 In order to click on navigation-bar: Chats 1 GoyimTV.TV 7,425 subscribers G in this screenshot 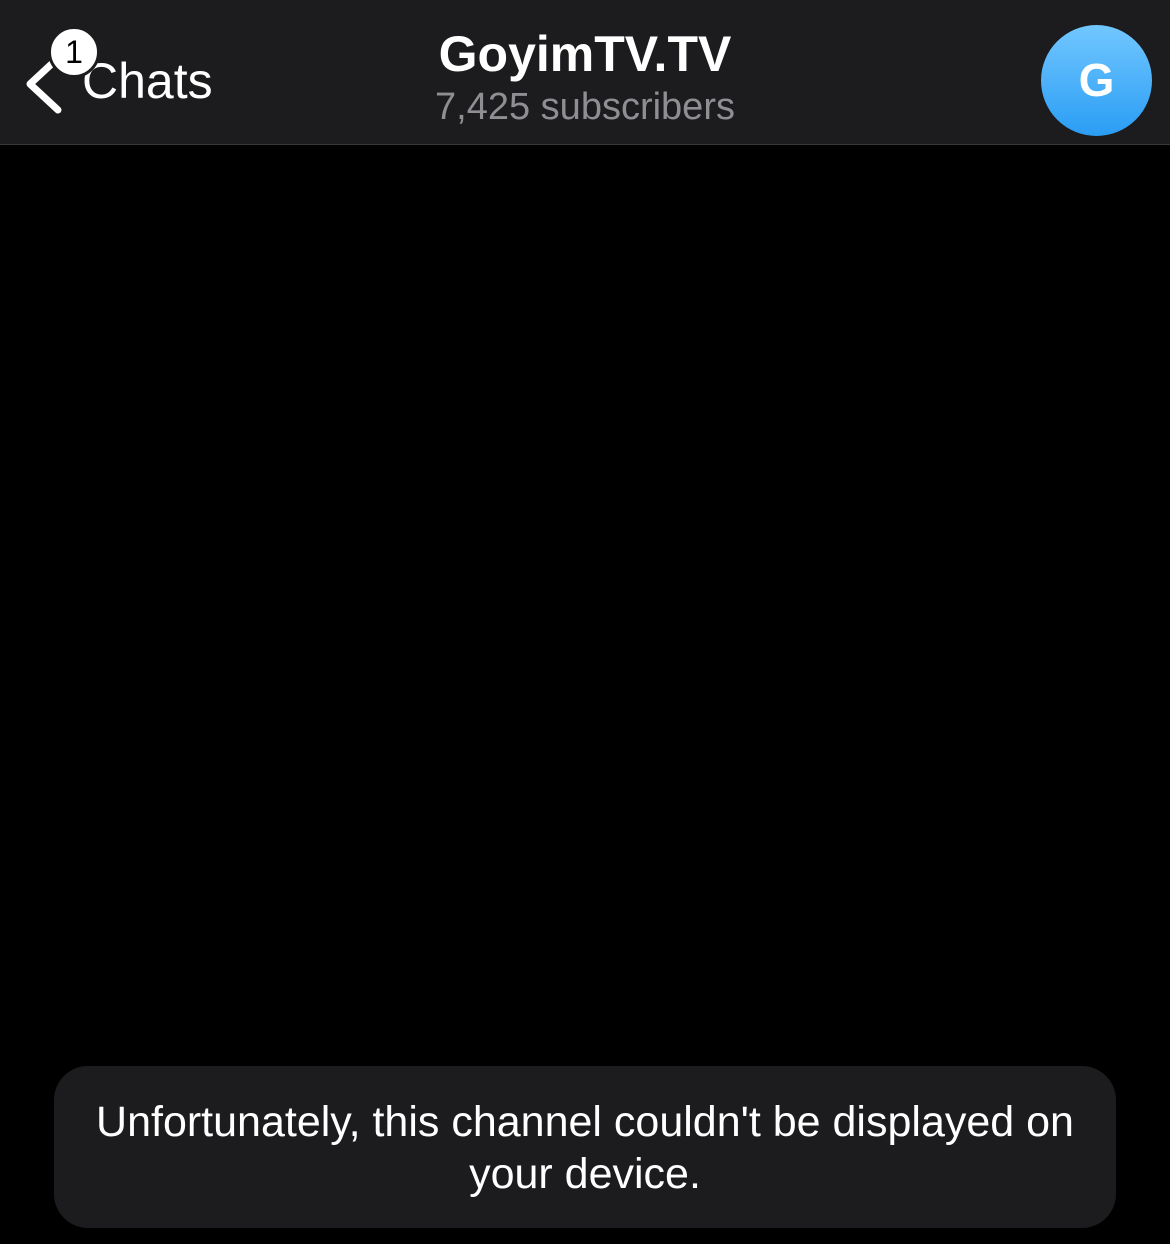, I will do `click(585, 72)`.